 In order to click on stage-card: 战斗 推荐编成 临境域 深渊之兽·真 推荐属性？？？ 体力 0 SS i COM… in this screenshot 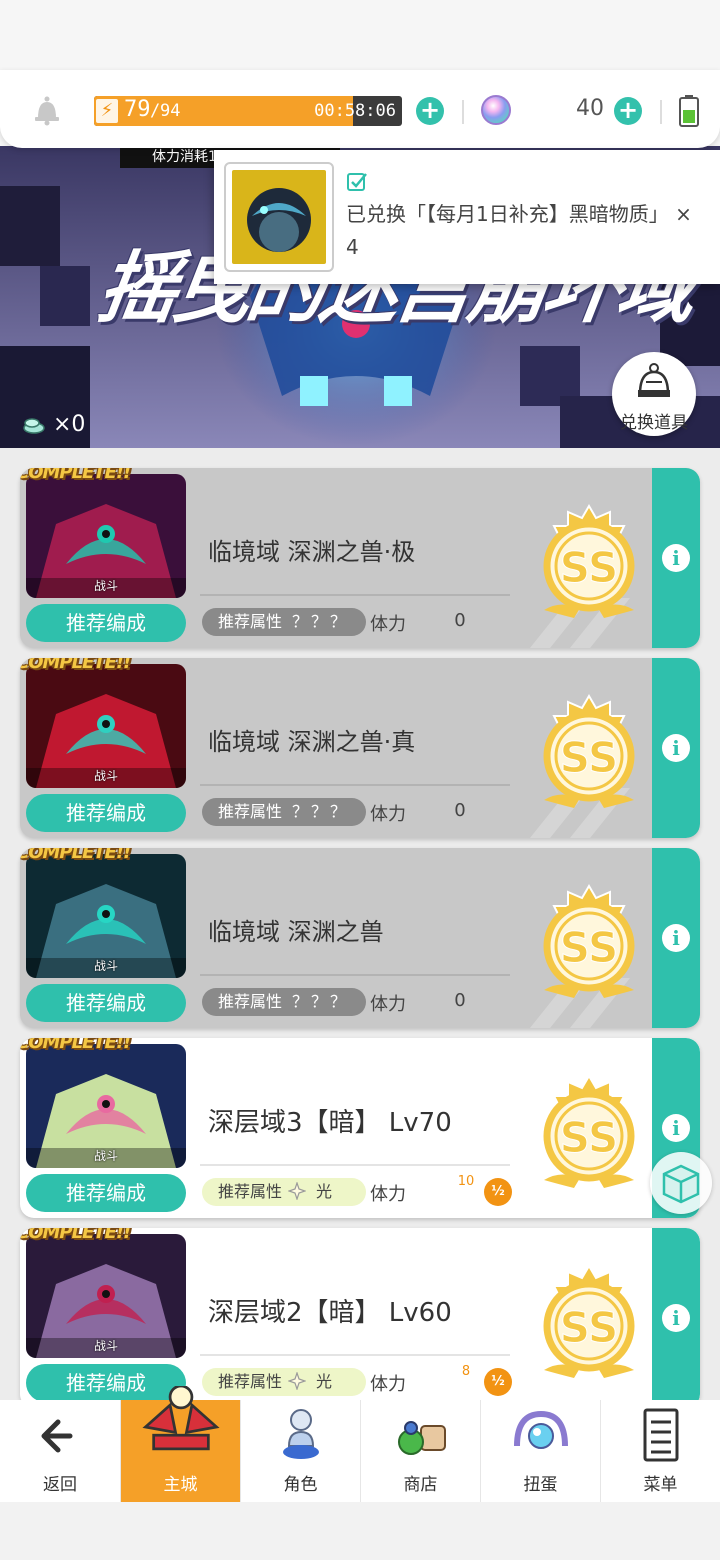, I will do `click(360, 748)`.